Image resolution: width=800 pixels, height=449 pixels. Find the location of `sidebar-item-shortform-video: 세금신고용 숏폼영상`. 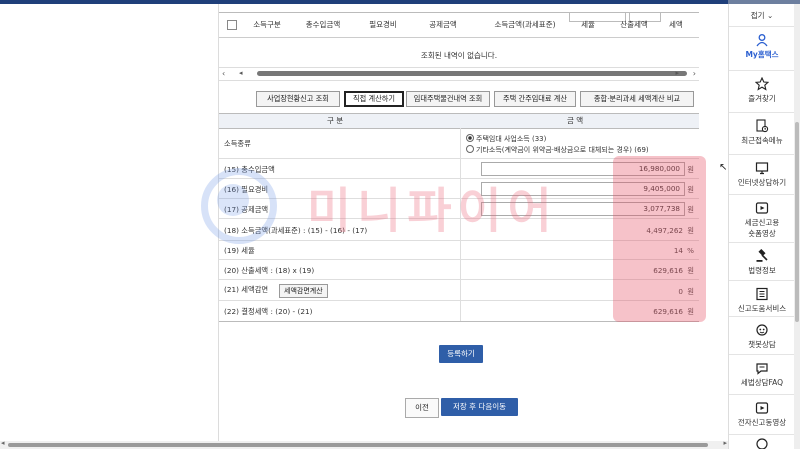

sidebar-item-shortform-video: 세금신고용 숏폼영상 is located at coordinates (762, 220).